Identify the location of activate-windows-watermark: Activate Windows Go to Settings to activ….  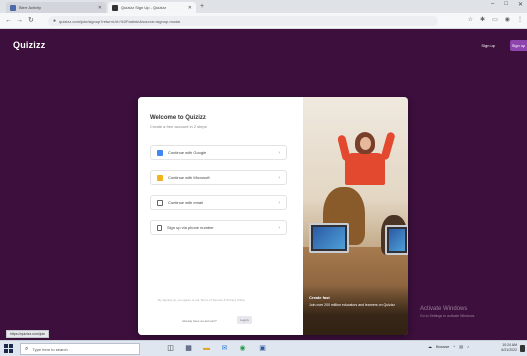
(447, 312).